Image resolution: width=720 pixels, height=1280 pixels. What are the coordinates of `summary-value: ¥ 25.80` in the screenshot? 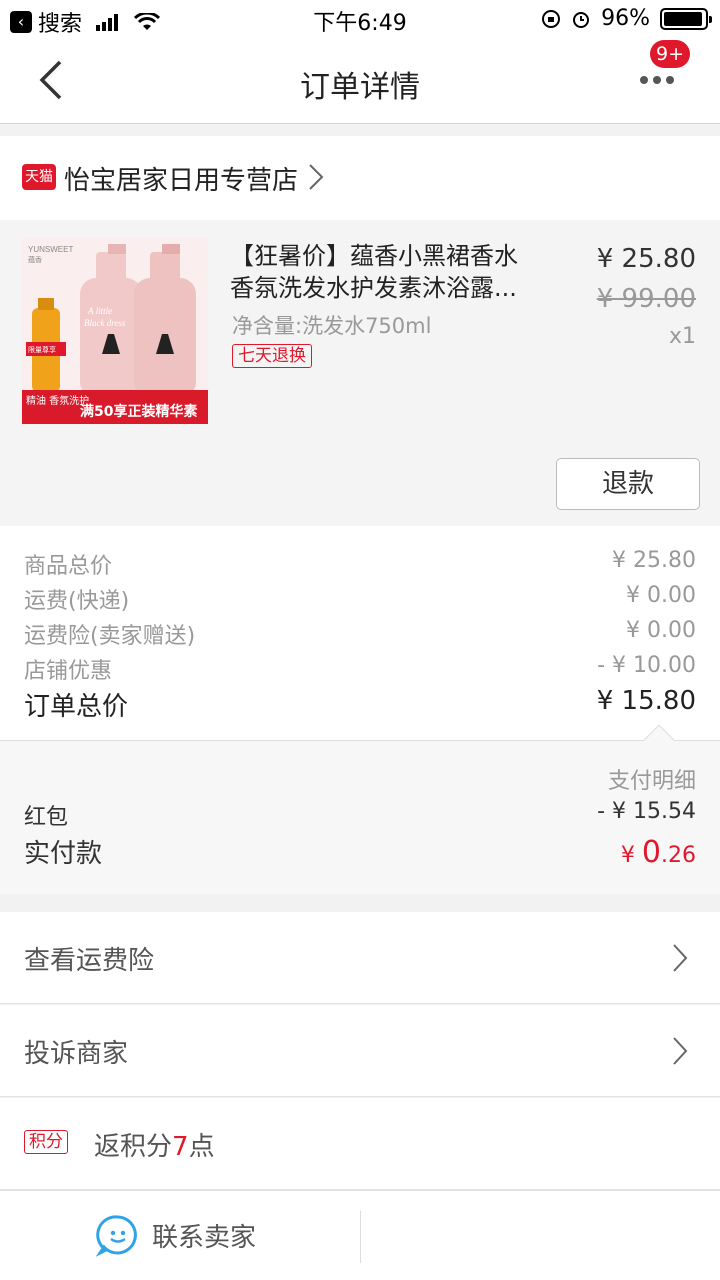 It's located at (654, 560).